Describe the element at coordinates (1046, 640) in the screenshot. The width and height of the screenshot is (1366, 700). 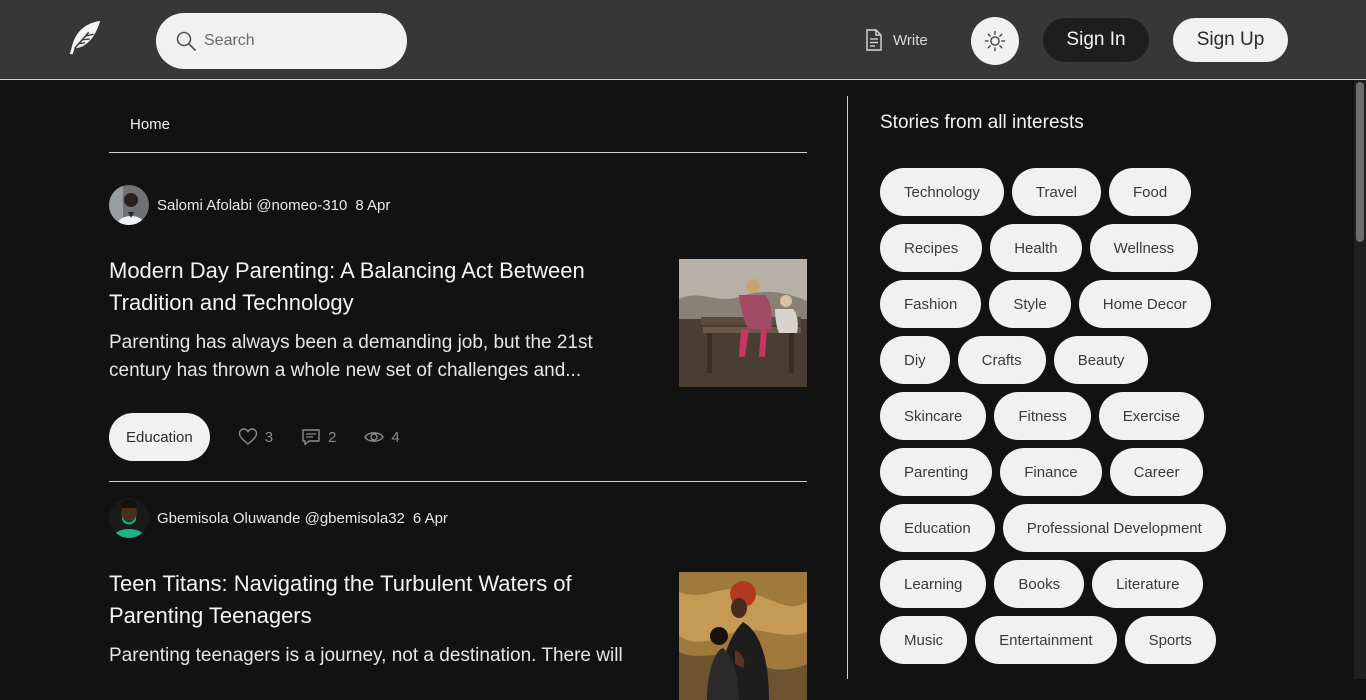
I see `interest-chip: Entertainment` at that location.